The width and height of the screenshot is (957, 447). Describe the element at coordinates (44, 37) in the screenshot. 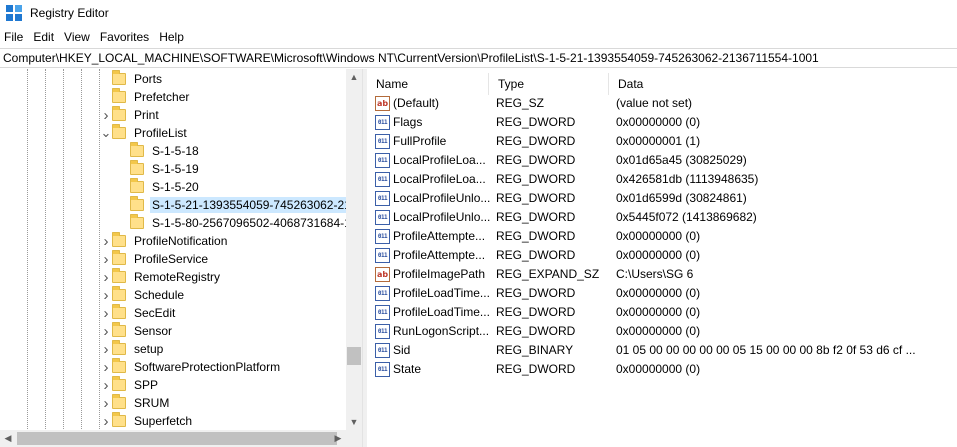

I see `menu-edit: Edit` at that location.